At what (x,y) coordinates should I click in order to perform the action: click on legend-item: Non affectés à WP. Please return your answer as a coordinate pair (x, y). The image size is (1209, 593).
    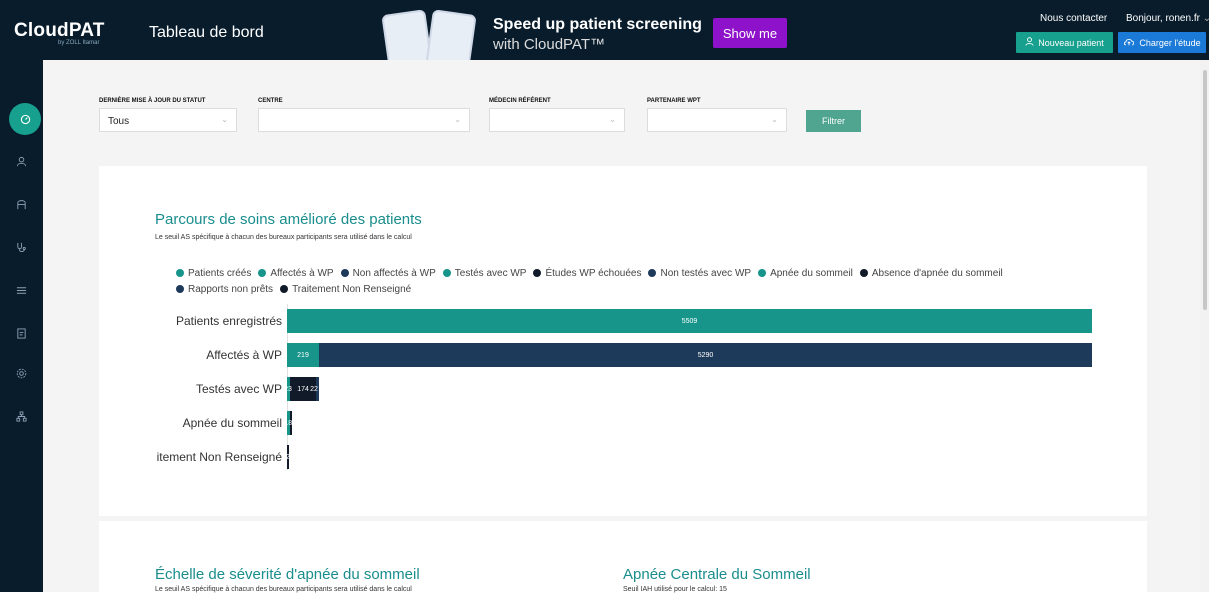
    Looking at the image, I should click on (388, 274).